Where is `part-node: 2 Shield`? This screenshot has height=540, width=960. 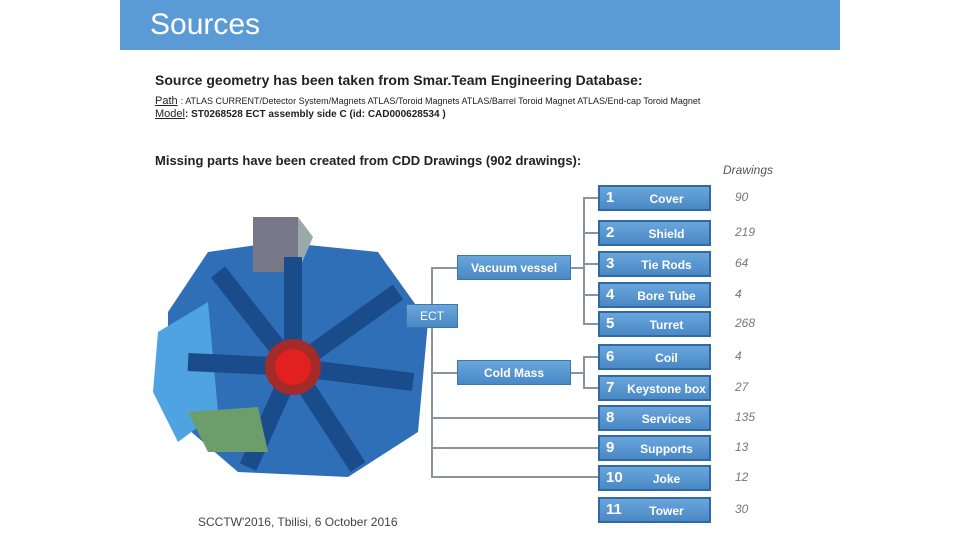
part-node: 2 Shield is located at coordinates (654, 233).